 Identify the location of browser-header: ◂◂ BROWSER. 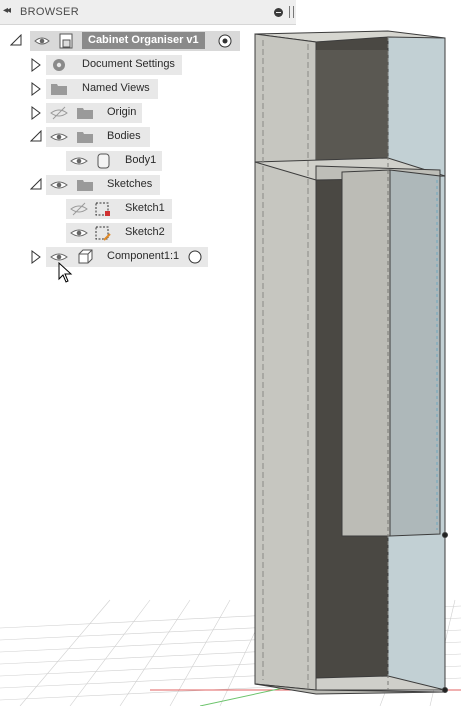
(148, 12).